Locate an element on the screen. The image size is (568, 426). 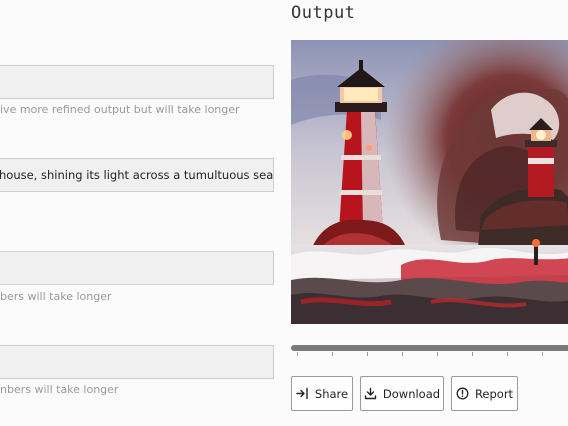
share-button: Share is located at coordinates (322, 393).